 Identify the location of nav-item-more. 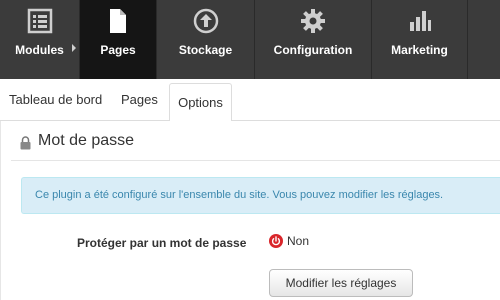
(484, 39).